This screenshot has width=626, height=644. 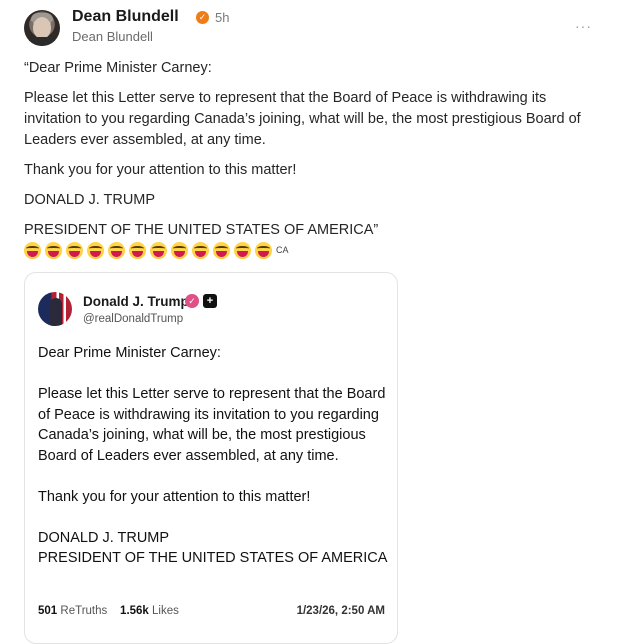 What do you see at coordinates (202, 17) in the screenshot?
I see `verified-badge-icon: ✓` at bounding box center [202, 17].